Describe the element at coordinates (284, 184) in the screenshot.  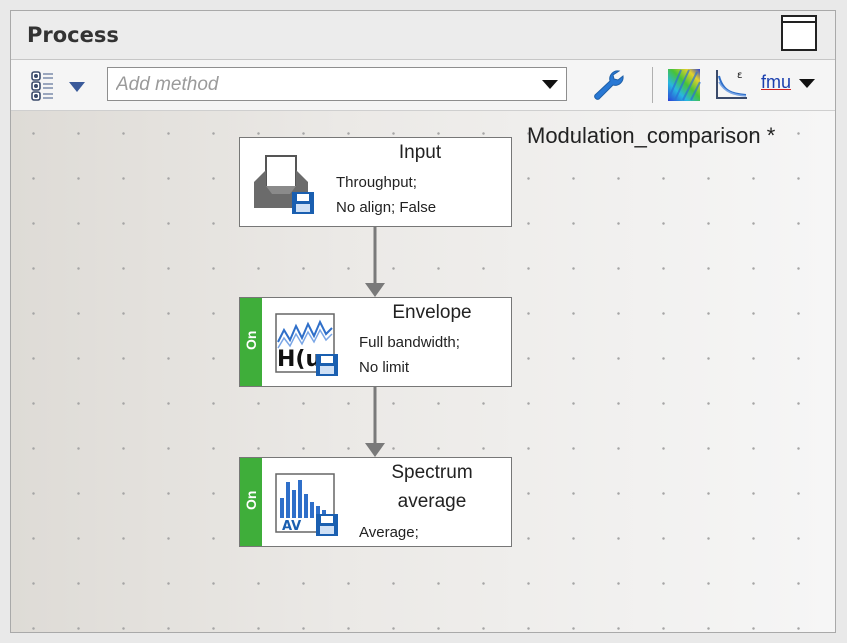
I see `inbox-tray-icon` at that location.